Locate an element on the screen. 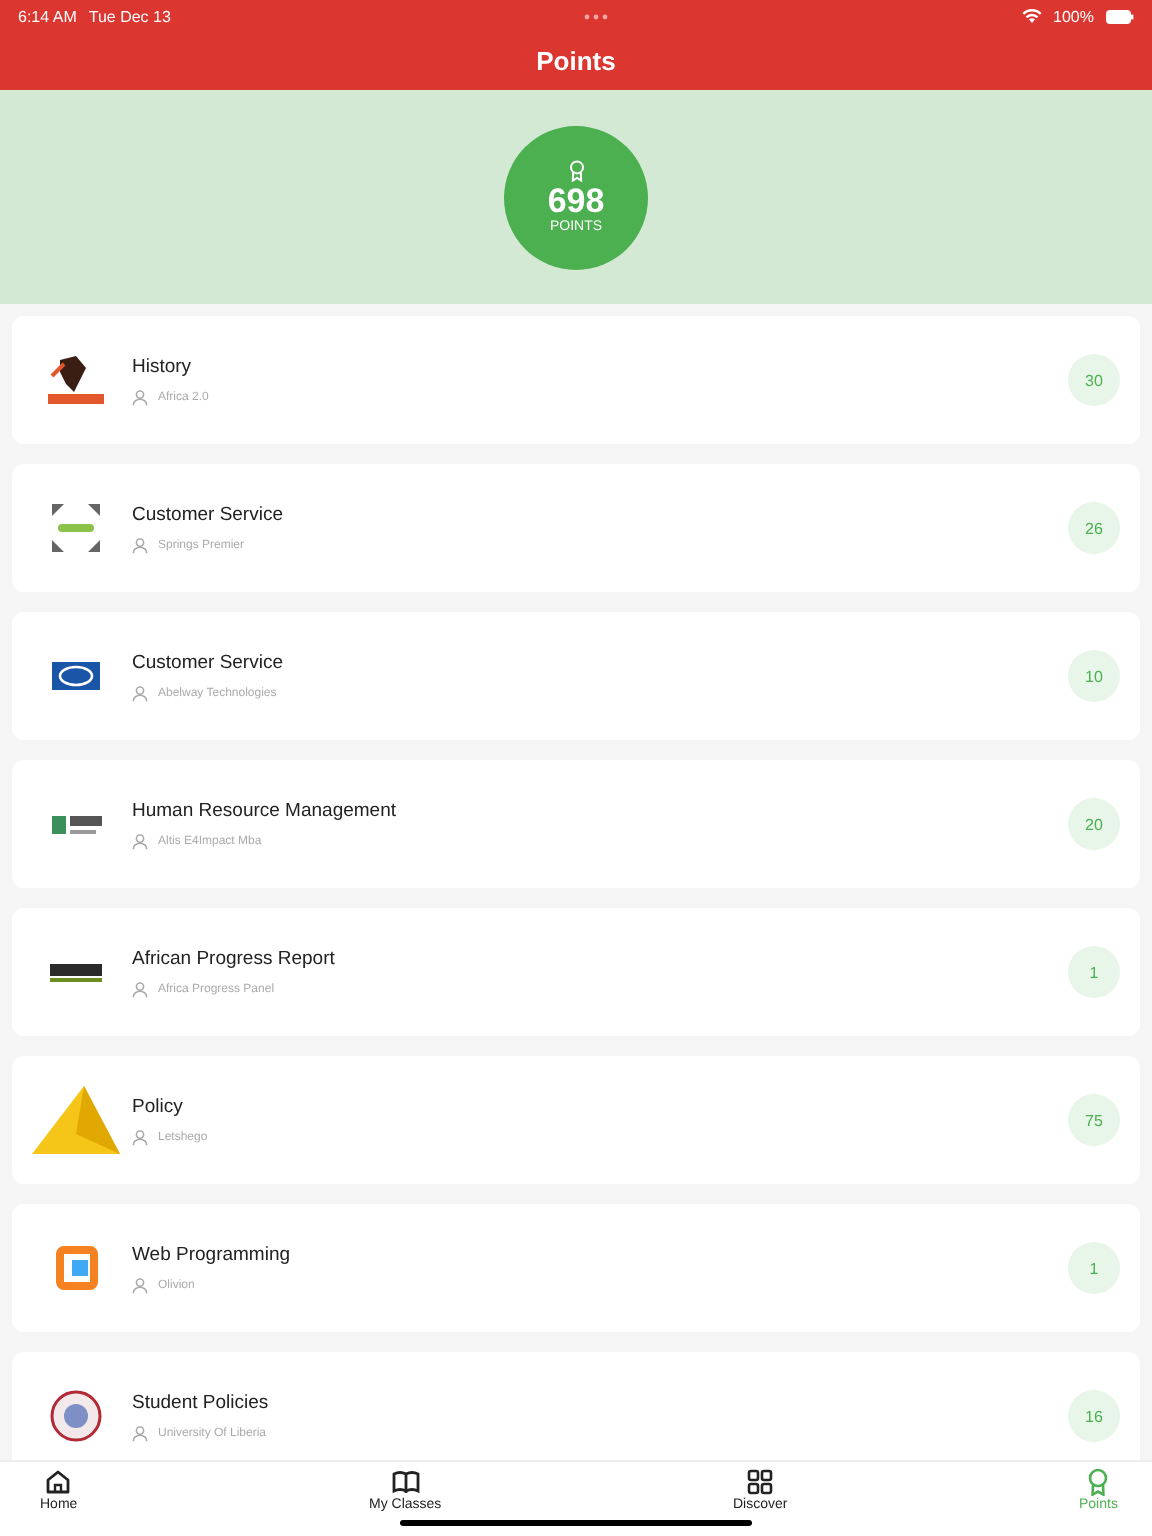 The height and width of the screenshot is (1536, 1152). course-title: Human Resource Management is located at coordinates (265, 810).